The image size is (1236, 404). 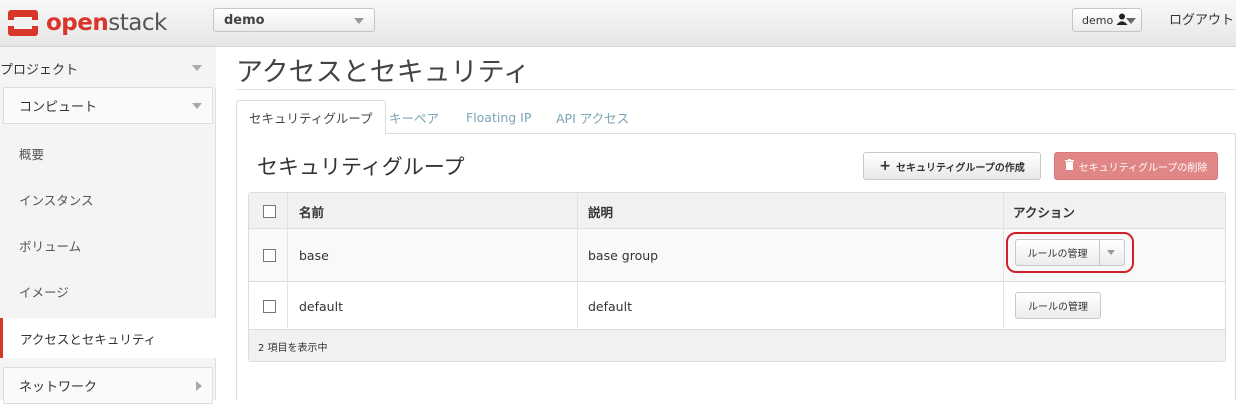 What do you see at coordinates (1044, 212) in the screenshot?
I see `column-actions: アクション` at bounding box center [1044, 212].